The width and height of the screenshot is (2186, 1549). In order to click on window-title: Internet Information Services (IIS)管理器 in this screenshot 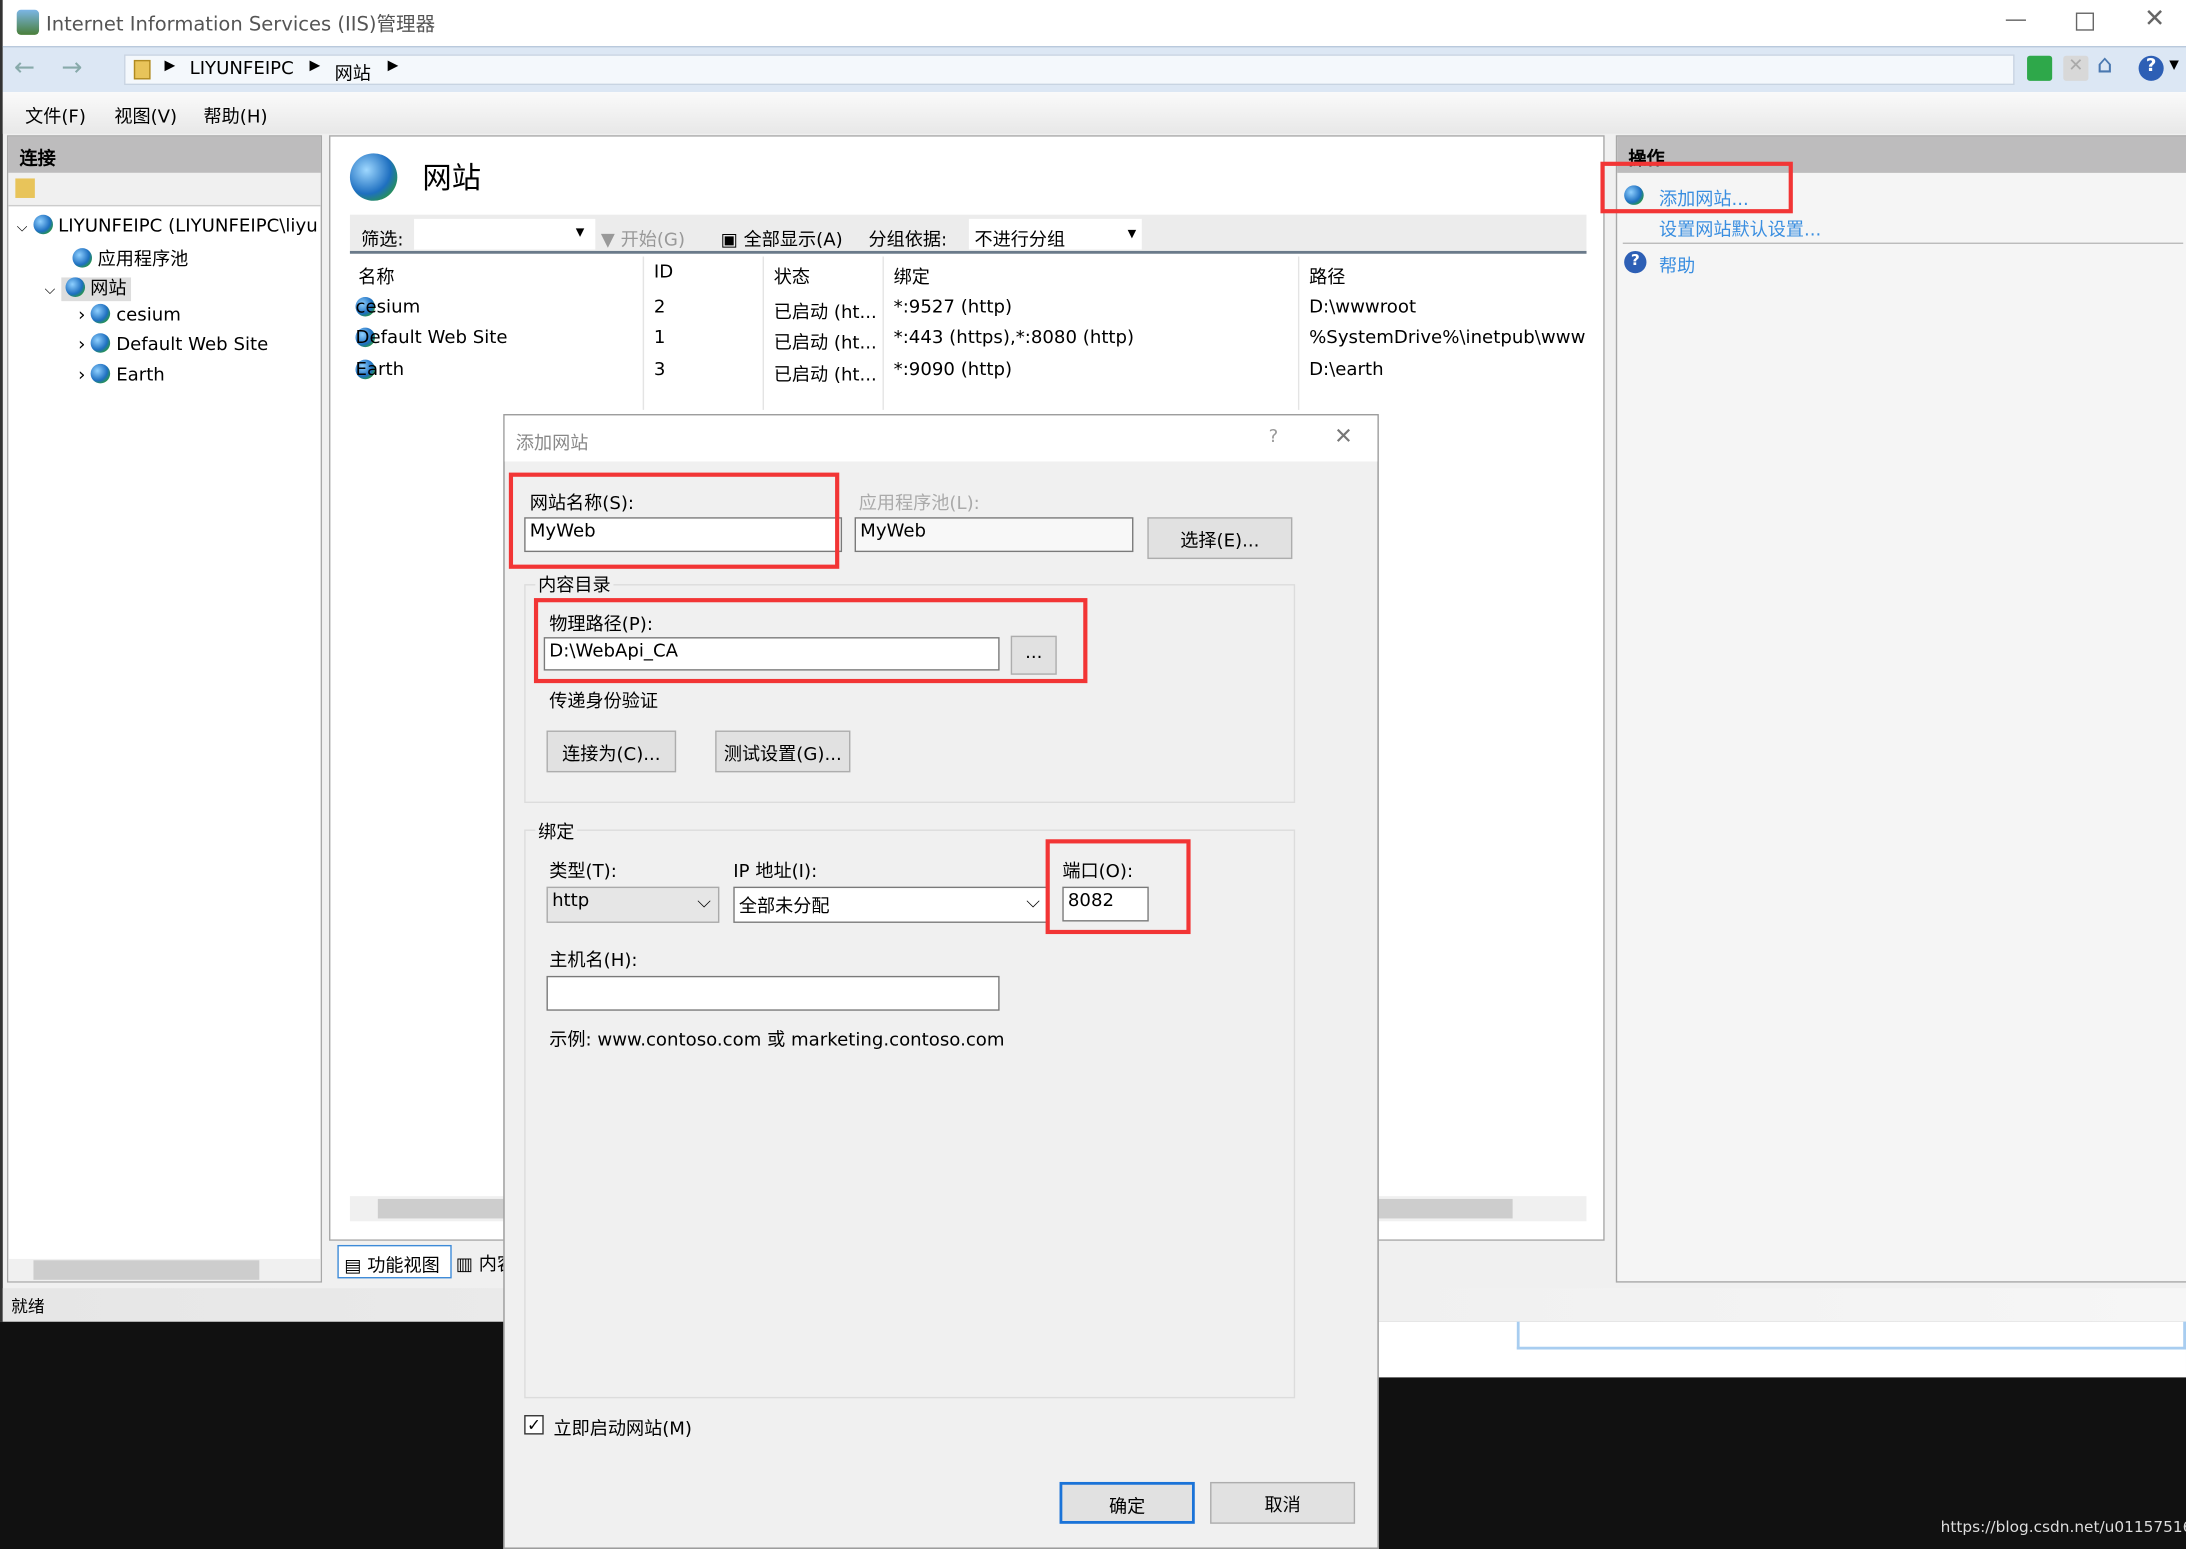, I will do `click(241, 25)`.